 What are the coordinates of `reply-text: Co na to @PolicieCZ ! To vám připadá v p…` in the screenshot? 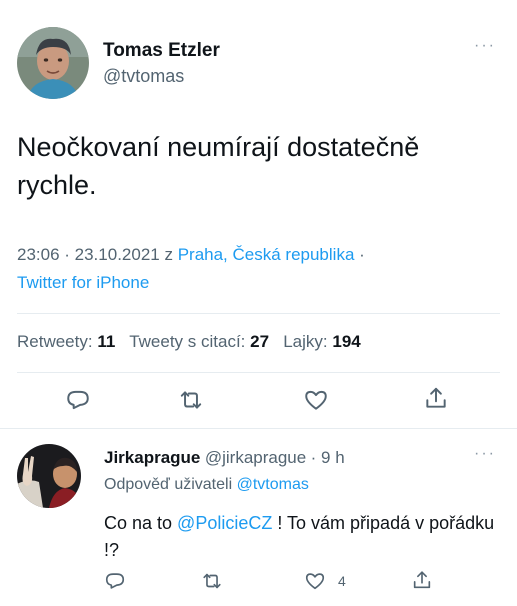 It's located at (304, 537).